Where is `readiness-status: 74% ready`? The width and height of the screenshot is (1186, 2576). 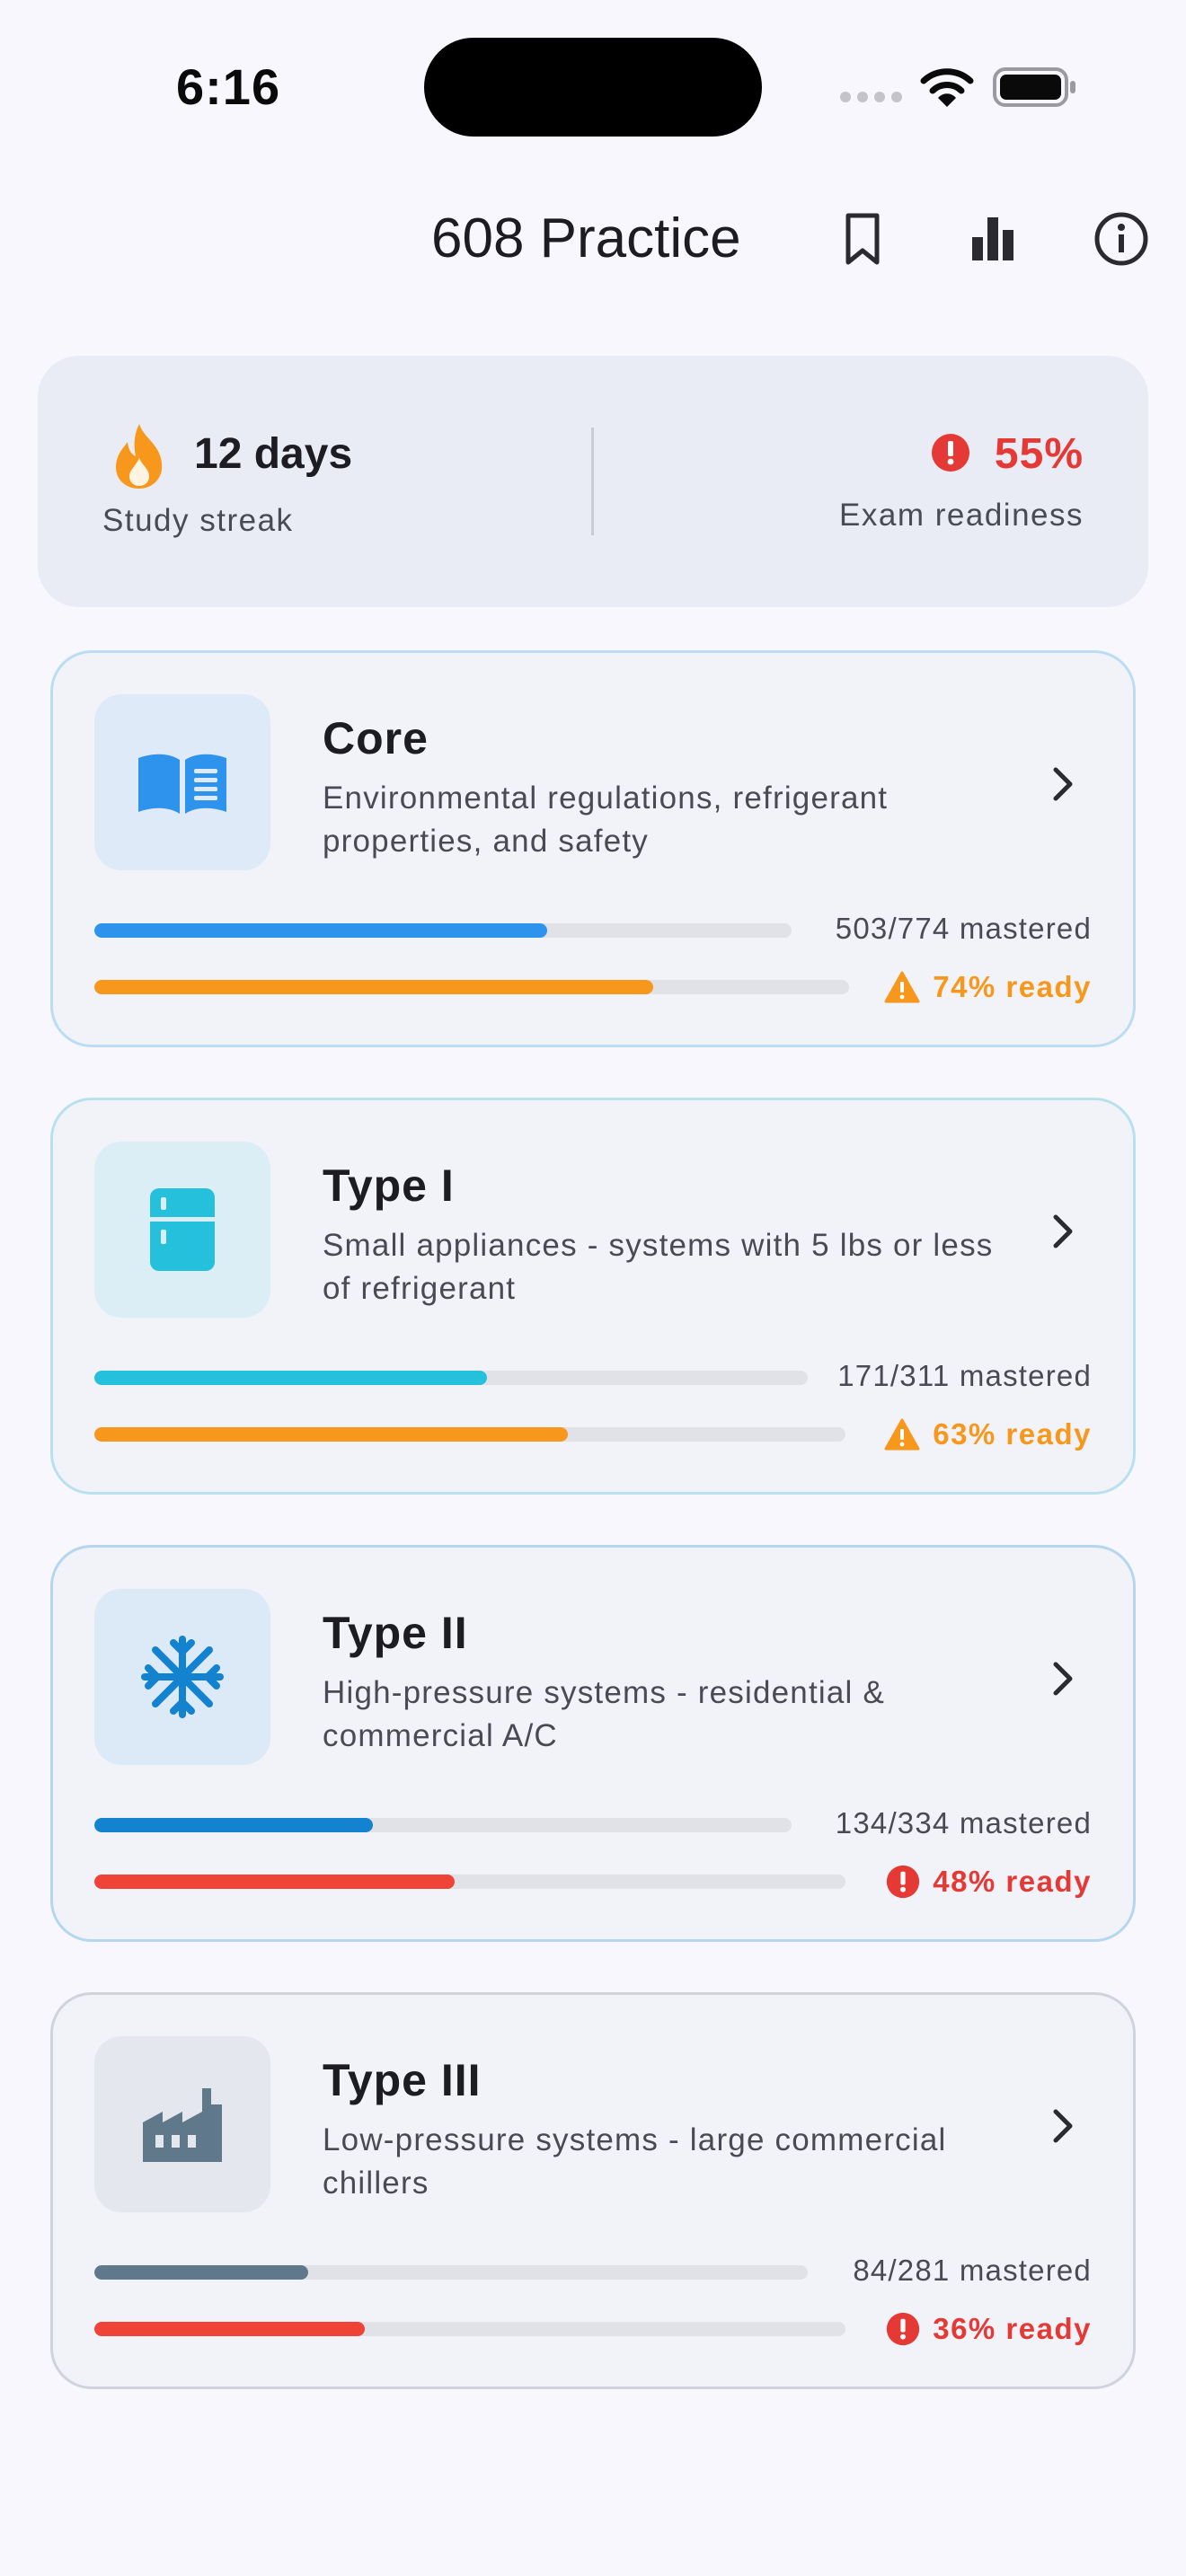
readiness-status: 74% ready is located at coordinates (988, 987).